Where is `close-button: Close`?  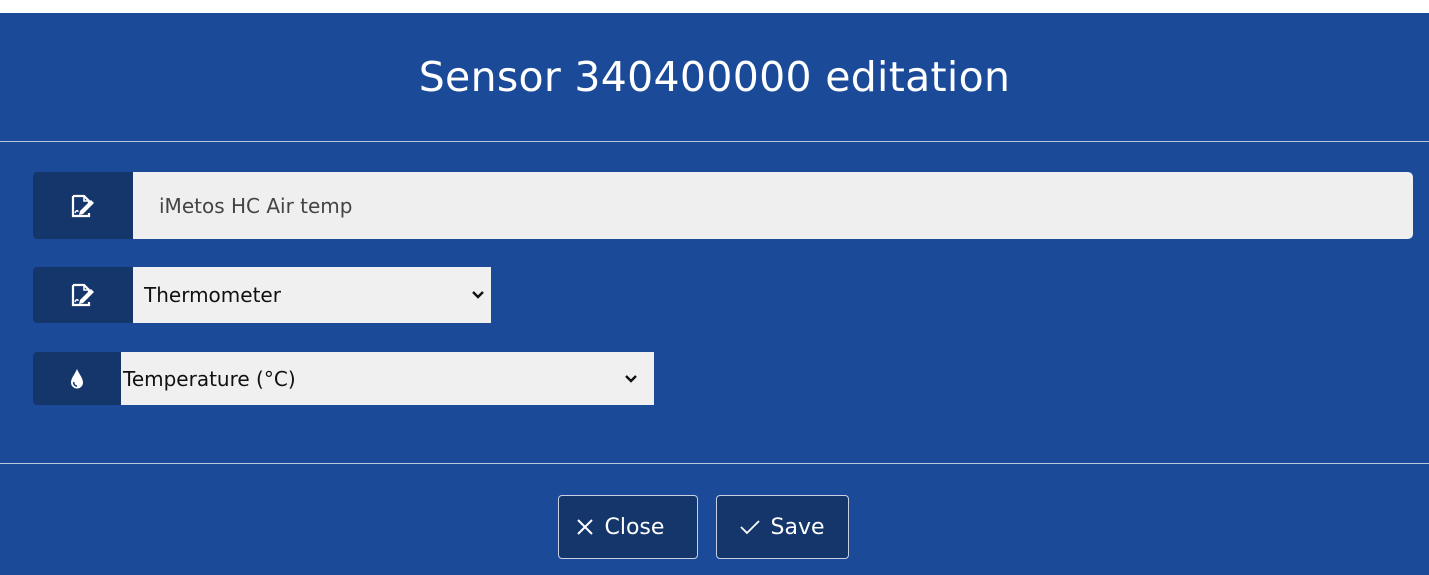
close-button: Close is located at coordinates (627, 527).